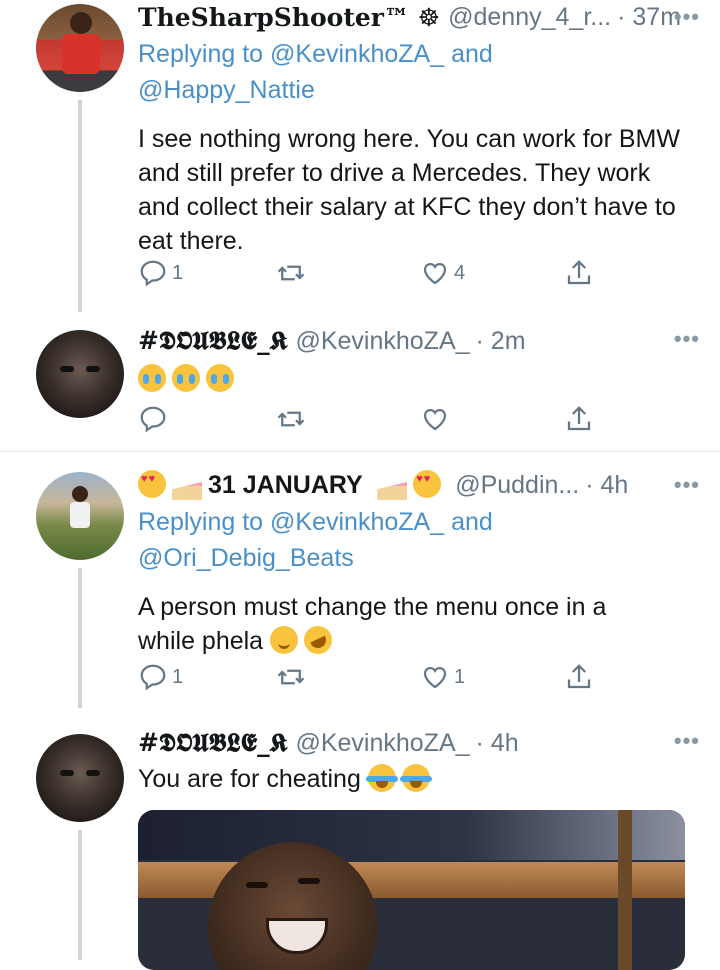 The height and width of the screenshot is (970, 720). I want to click on like-button, so click(435, 419).